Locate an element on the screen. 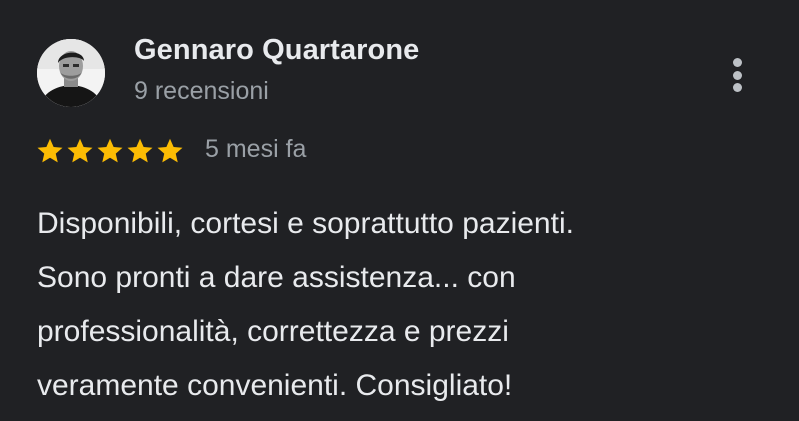 This screenshot has height=421, width=799. review-text-line: professionalità, correttezza e prezzi is located at coordinates (273, 331).